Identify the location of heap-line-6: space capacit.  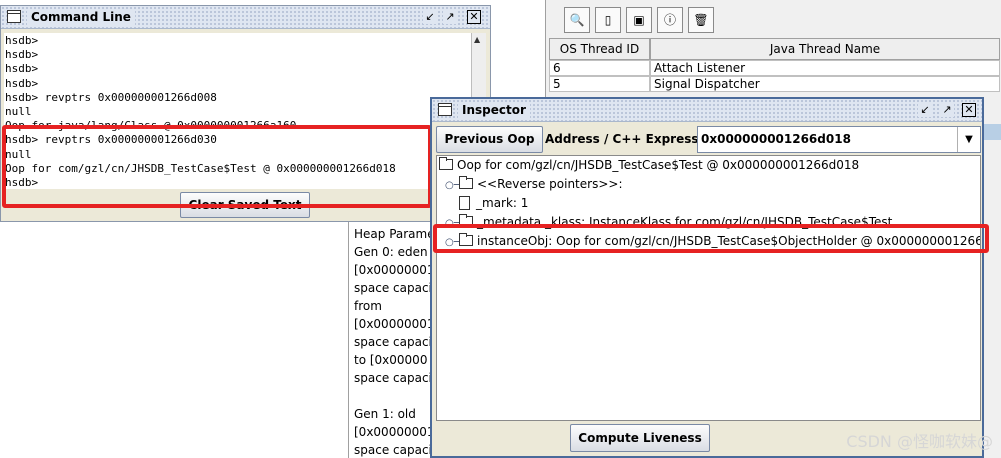
(393, 342).